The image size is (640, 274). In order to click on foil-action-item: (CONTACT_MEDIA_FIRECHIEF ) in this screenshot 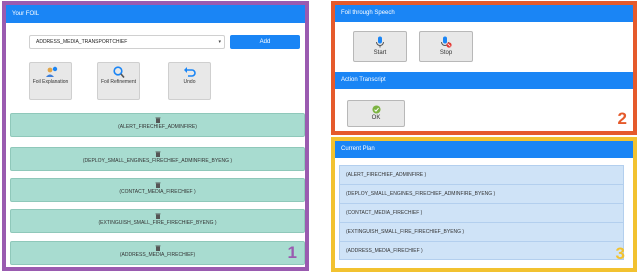, I will do `click(157, 190)`.